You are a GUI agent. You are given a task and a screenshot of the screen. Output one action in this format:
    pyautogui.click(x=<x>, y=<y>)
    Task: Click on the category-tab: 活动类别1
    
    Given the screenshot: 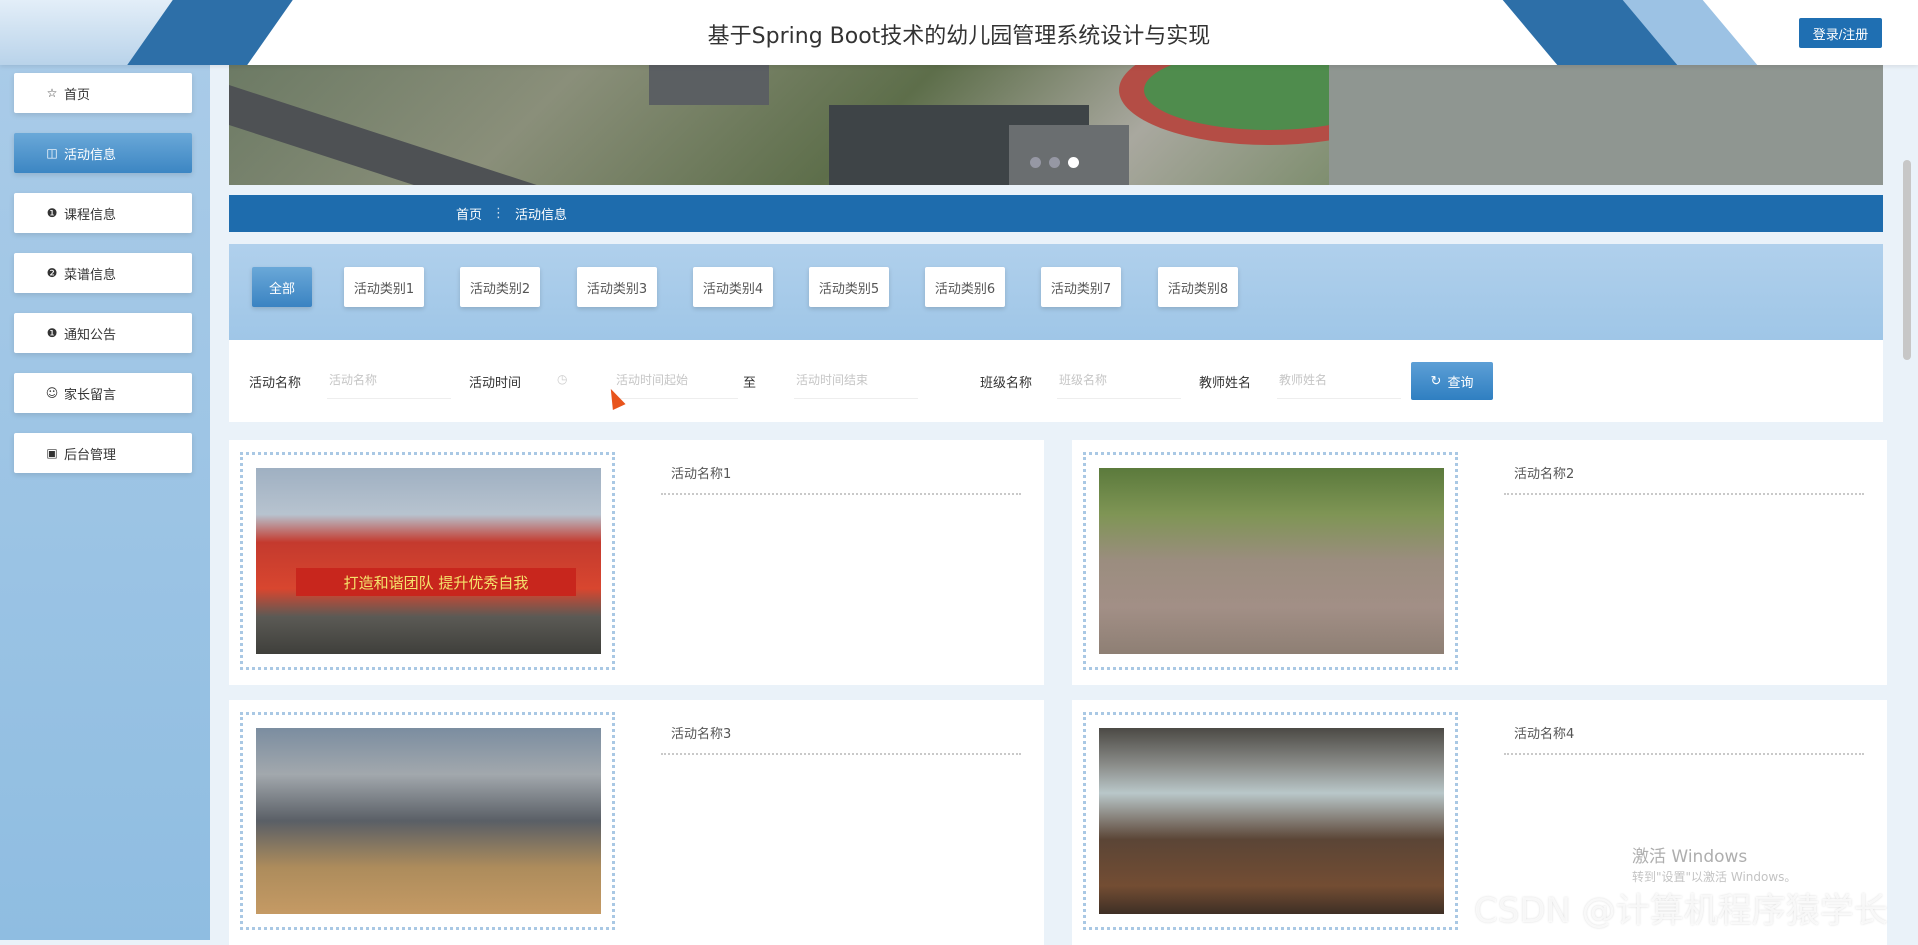 What is the action you would take?
    pyautogui.click(x=384, y=287)
    